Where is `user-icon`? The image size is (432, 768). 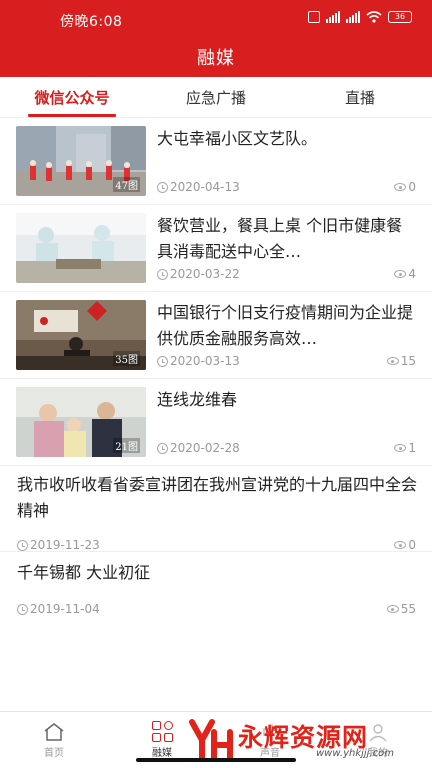
user-icon is located at coordinates (378, 732).